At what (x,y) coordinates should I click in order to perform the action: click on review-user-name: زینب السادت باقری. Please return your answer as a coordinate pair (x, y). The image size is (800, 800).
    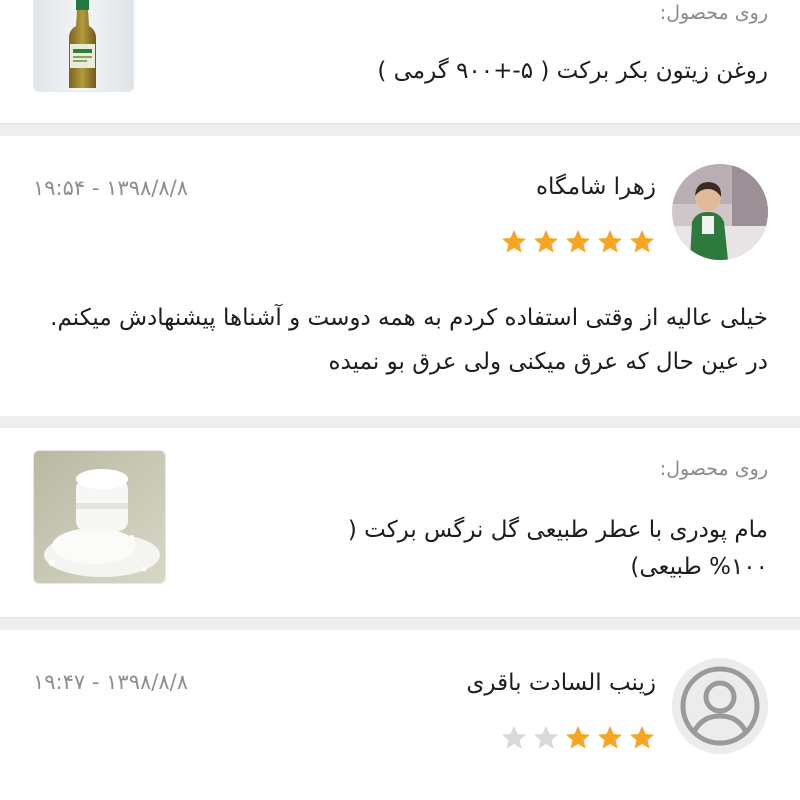
    Looking at the image, I should click on (561, 683).